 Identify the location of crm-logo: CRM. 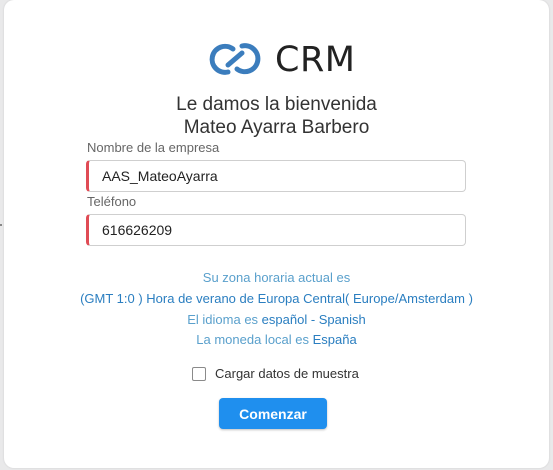
(279, 59).